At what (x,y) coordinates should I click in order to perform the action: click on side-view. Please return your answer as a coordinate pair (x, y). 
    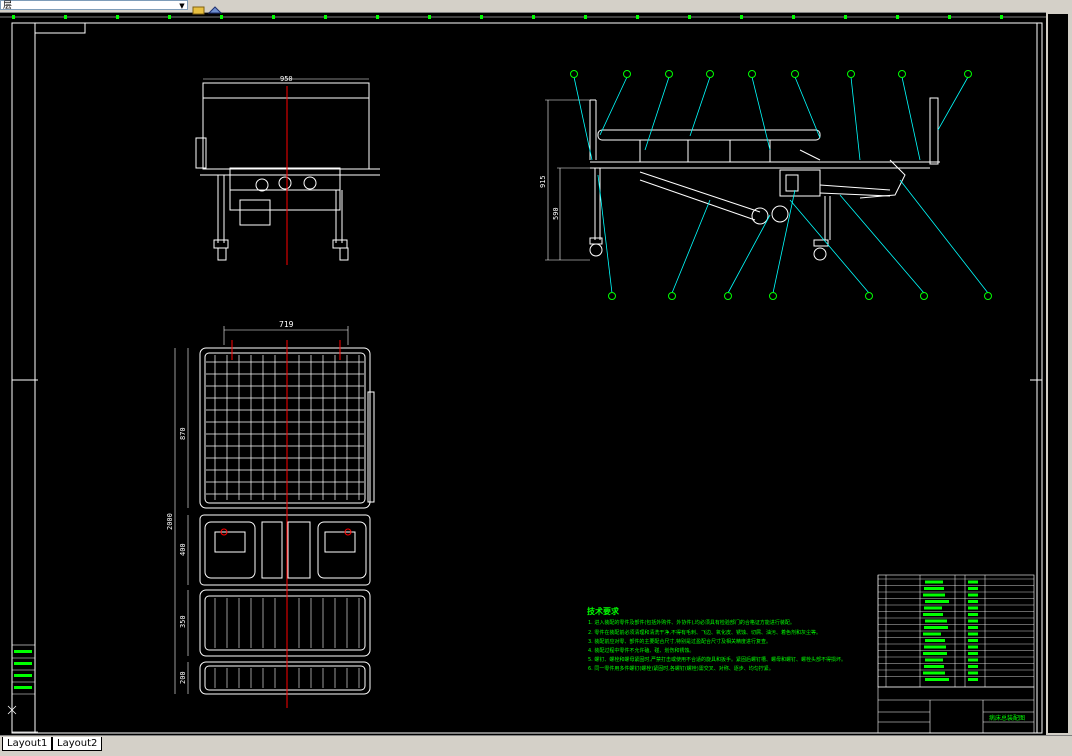
    Looking at the image, I should click on (764, 179).